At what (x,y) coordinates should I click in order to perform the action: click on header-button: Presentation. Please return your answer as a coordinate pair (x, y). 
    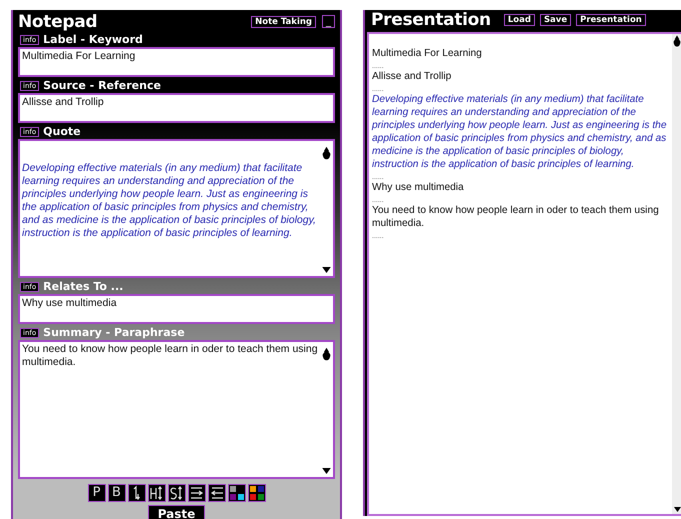
    Looking at the image, I should click on (611, 20).